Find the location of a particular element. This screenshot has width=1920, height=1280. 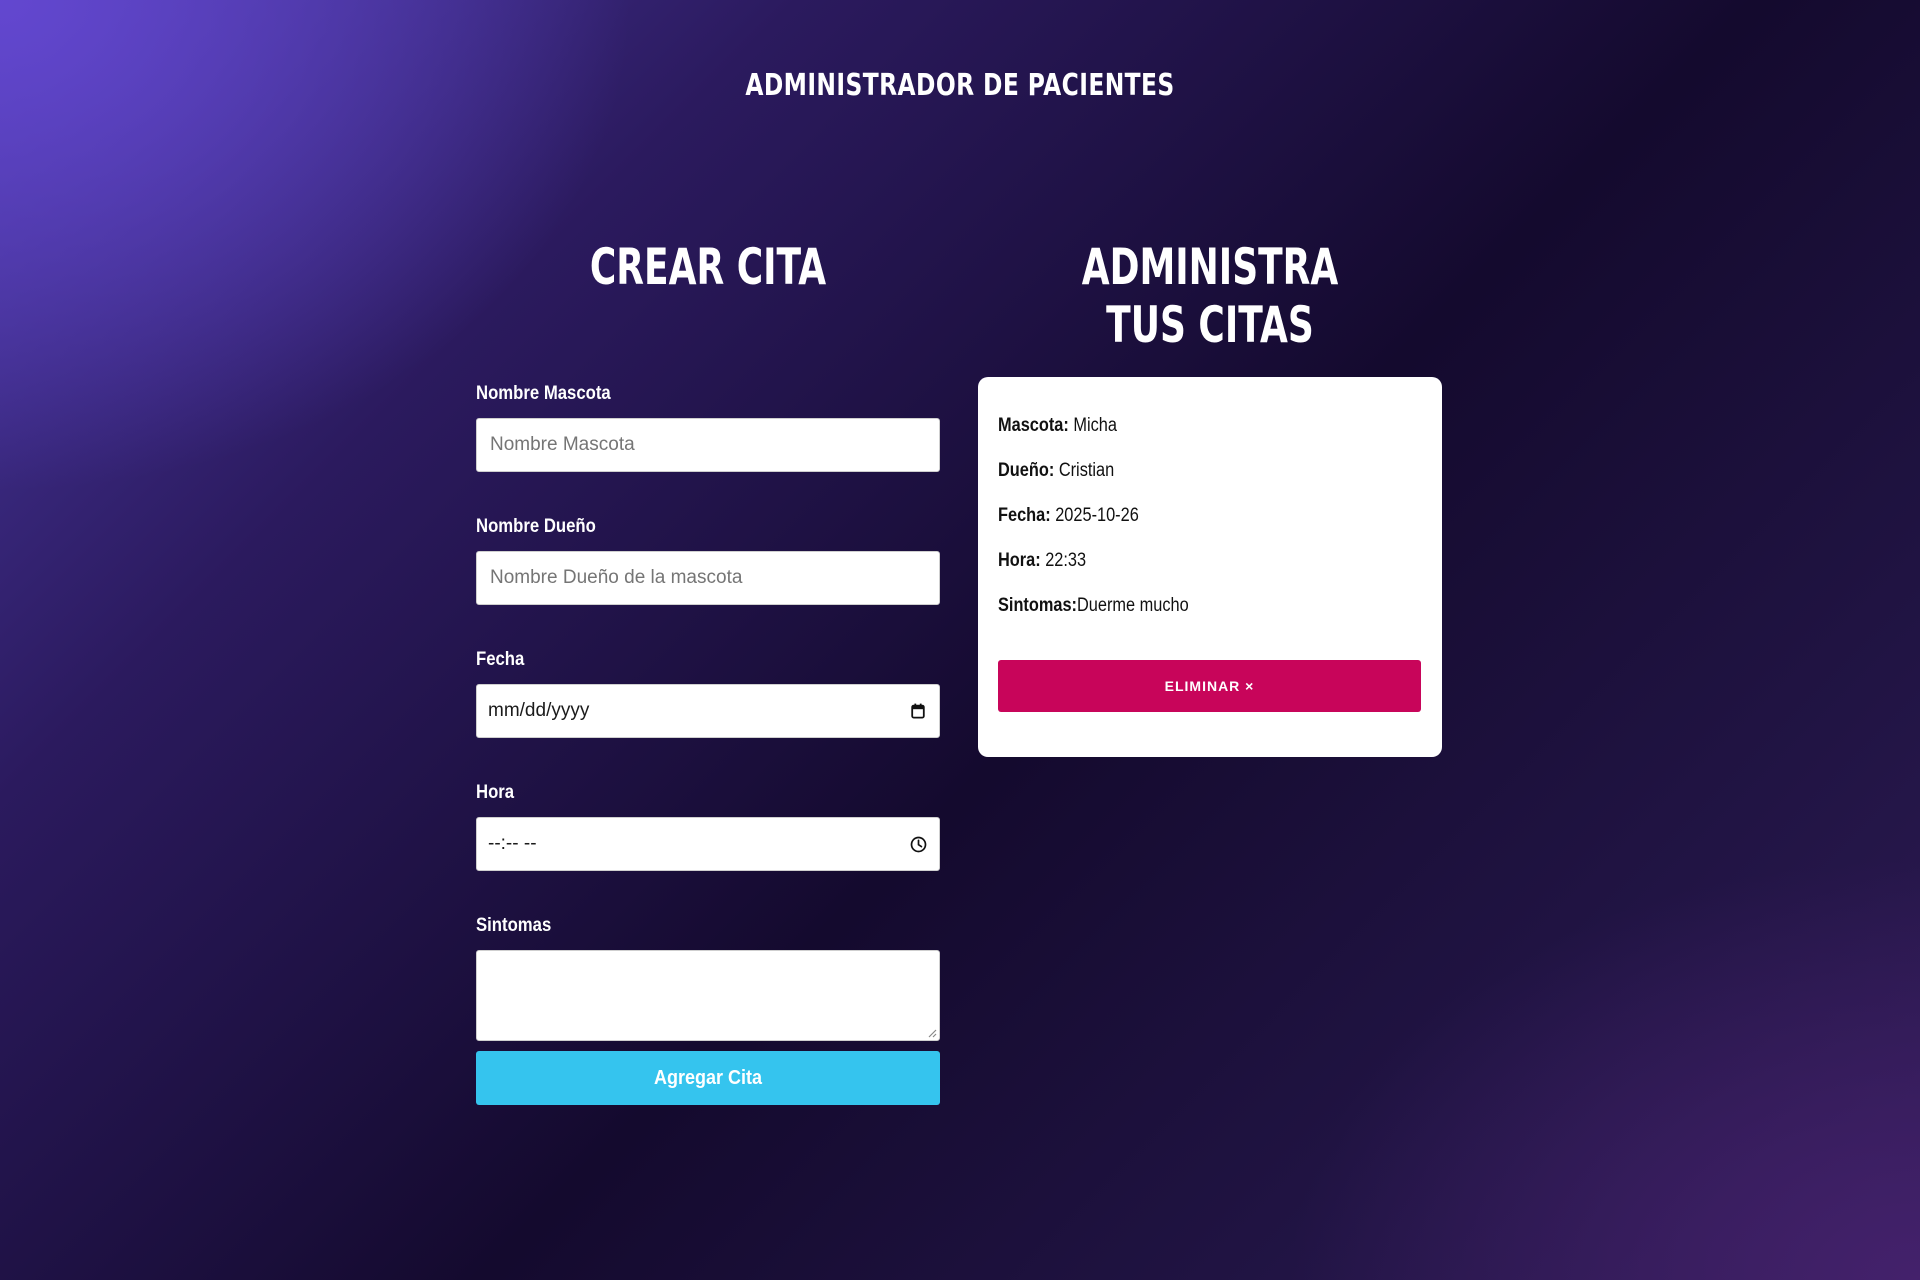

resize-grip-icon is located at coordinates (932, 1033).